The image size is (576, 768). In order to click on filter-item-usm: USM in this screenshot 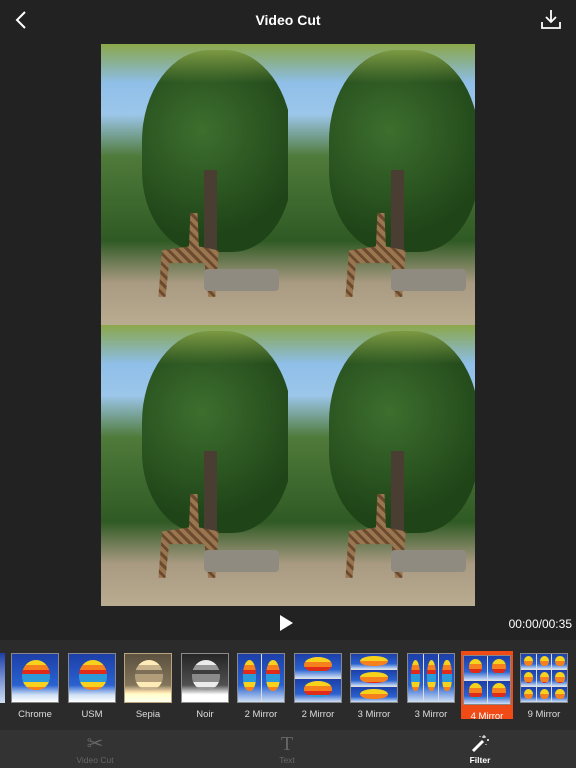, I will do `click(92, 685)`.